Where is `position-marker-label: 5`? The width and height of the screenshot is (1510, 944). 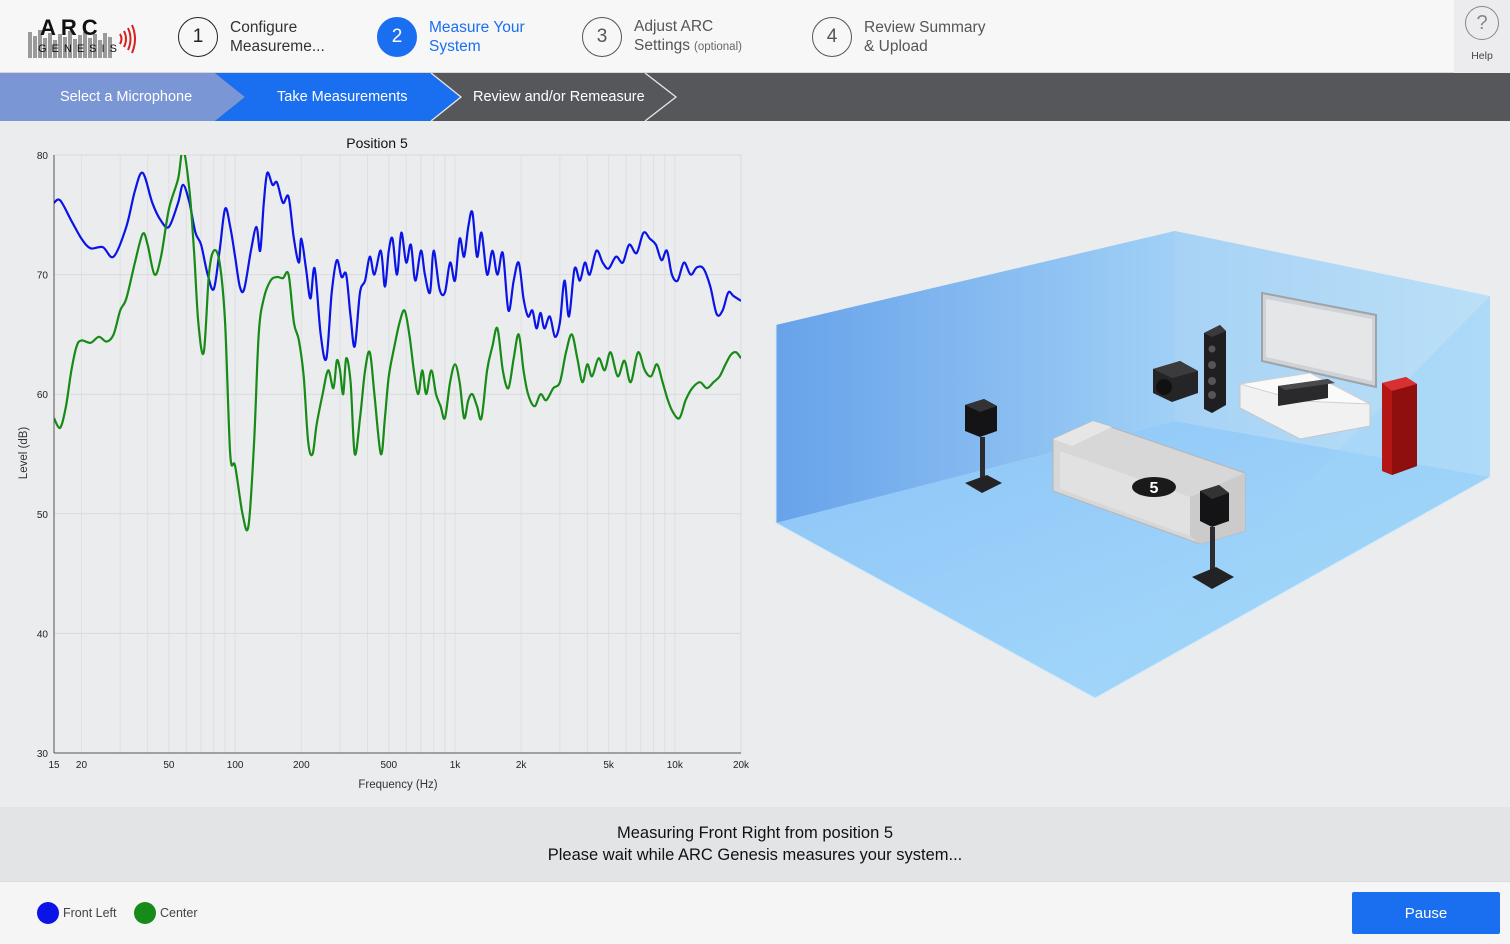 position-marker-label: 5 is located at coordinates (1154, 488).